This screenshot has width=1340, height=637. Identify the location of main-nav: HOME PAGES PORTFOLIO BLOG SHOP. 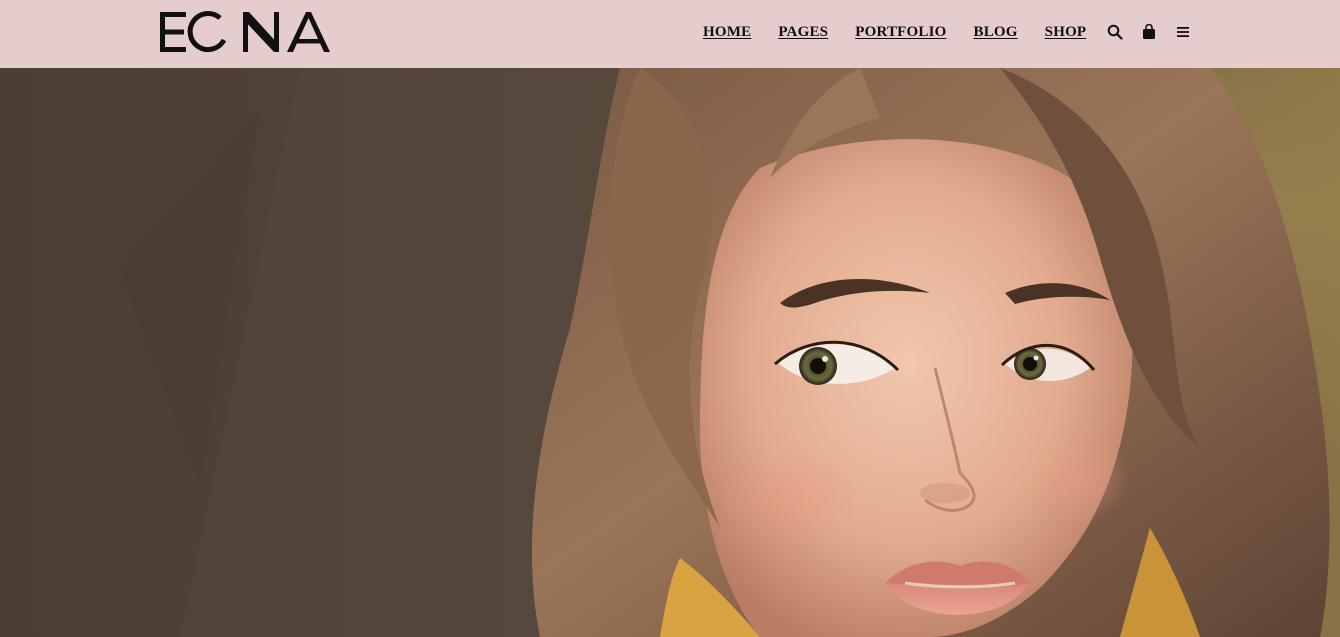
(947, 32).